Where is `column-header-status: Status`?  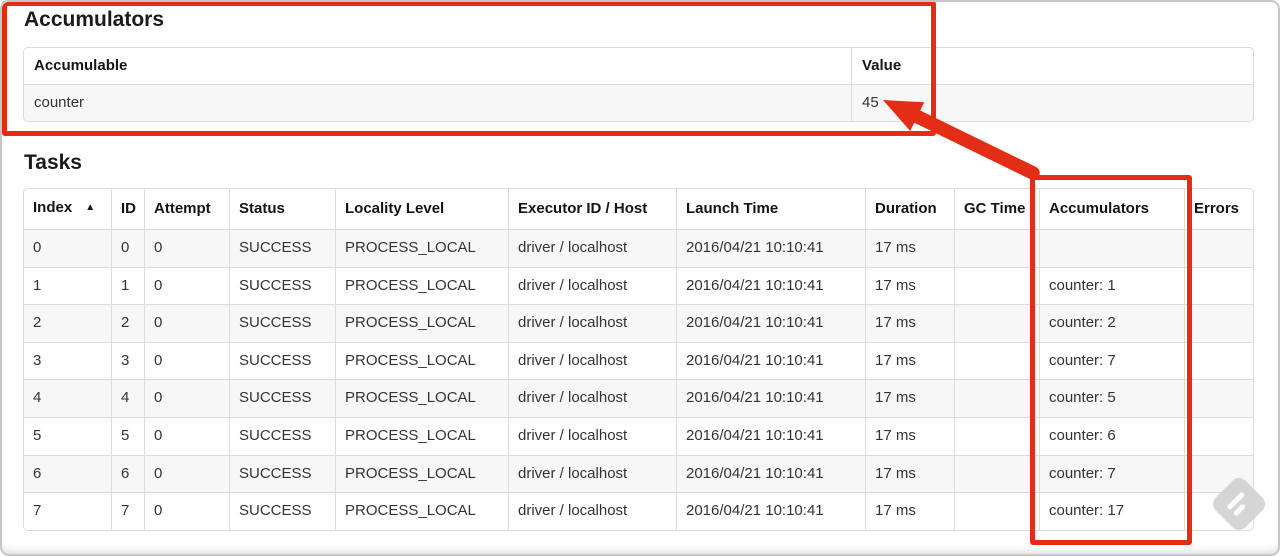
column-header-status: Status is located at coordinates (282, 209).